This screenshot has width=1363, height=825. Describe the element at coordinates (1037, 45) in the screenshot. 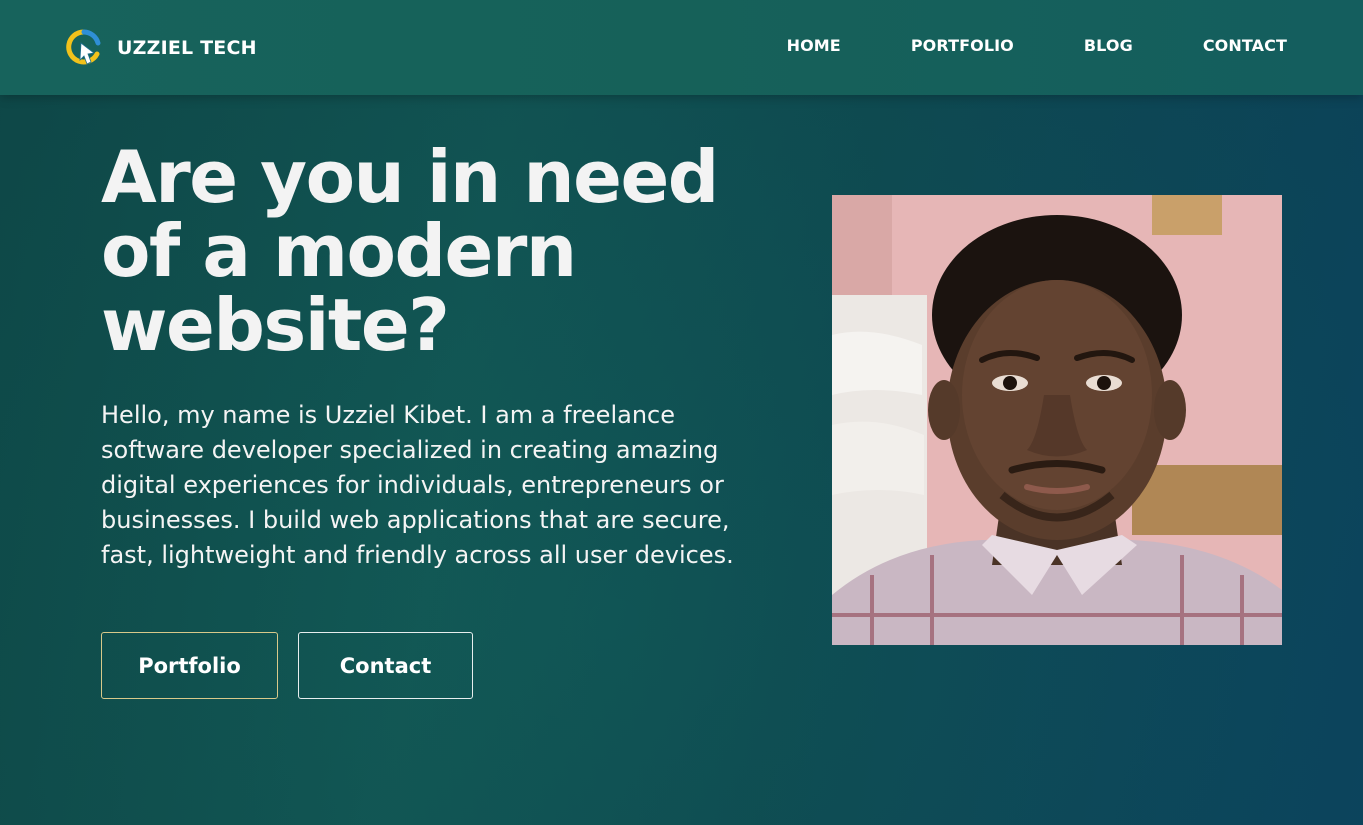

I see `main-nav: HOME PORTFOLIO BLOG CONTACT` at that location.